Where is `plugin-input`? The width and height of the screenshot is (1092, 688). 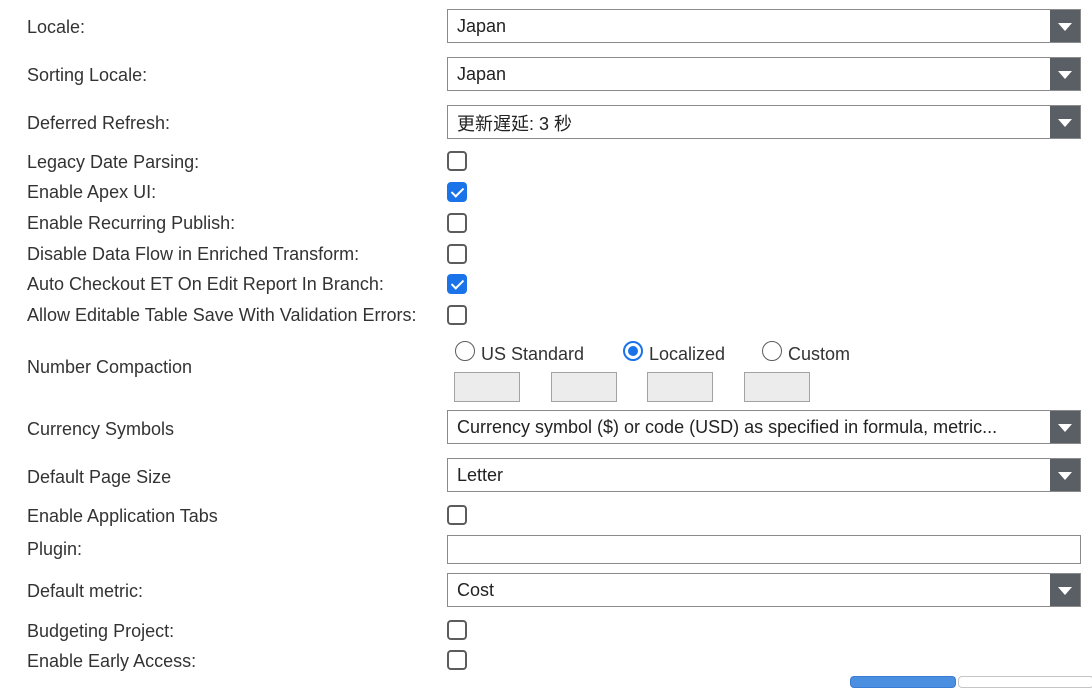 plugin-input is located at coordinates (764, 549).